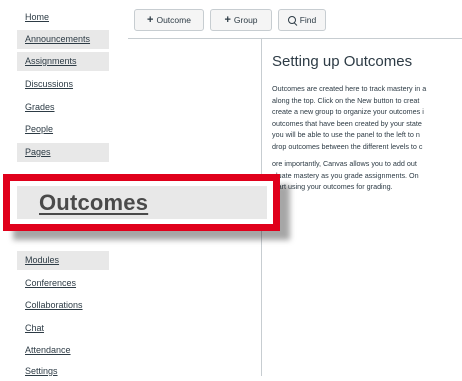 The width and height of the screenshot is (462, 381). Describe the element at coordinates (63, 39) in the screenshot. I see `nav-item-announcements: Announcements` at that location.